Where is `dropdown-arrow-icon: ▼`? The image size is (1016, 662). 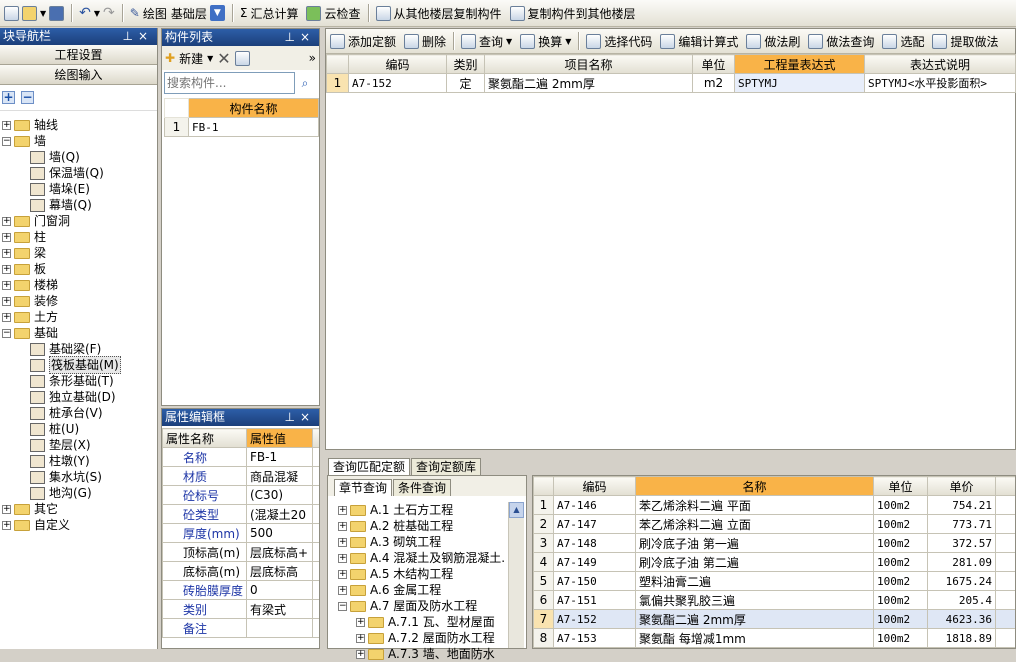 dropdown-arrow-icon: ▼ is located at coordinates (97, 13).